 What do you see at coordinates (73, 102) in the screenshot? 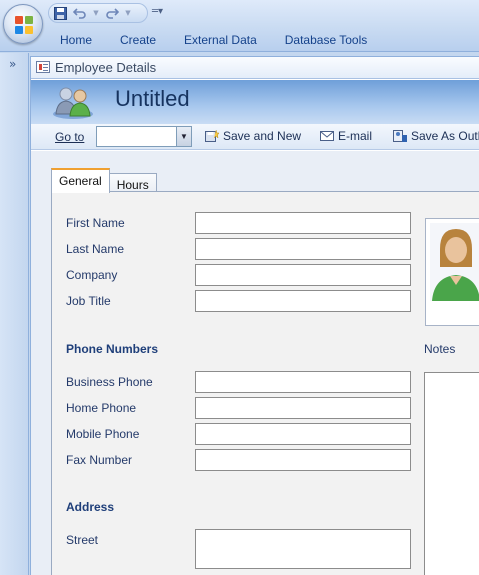
I see `contacts-icon` at bounding box center [73, 102].